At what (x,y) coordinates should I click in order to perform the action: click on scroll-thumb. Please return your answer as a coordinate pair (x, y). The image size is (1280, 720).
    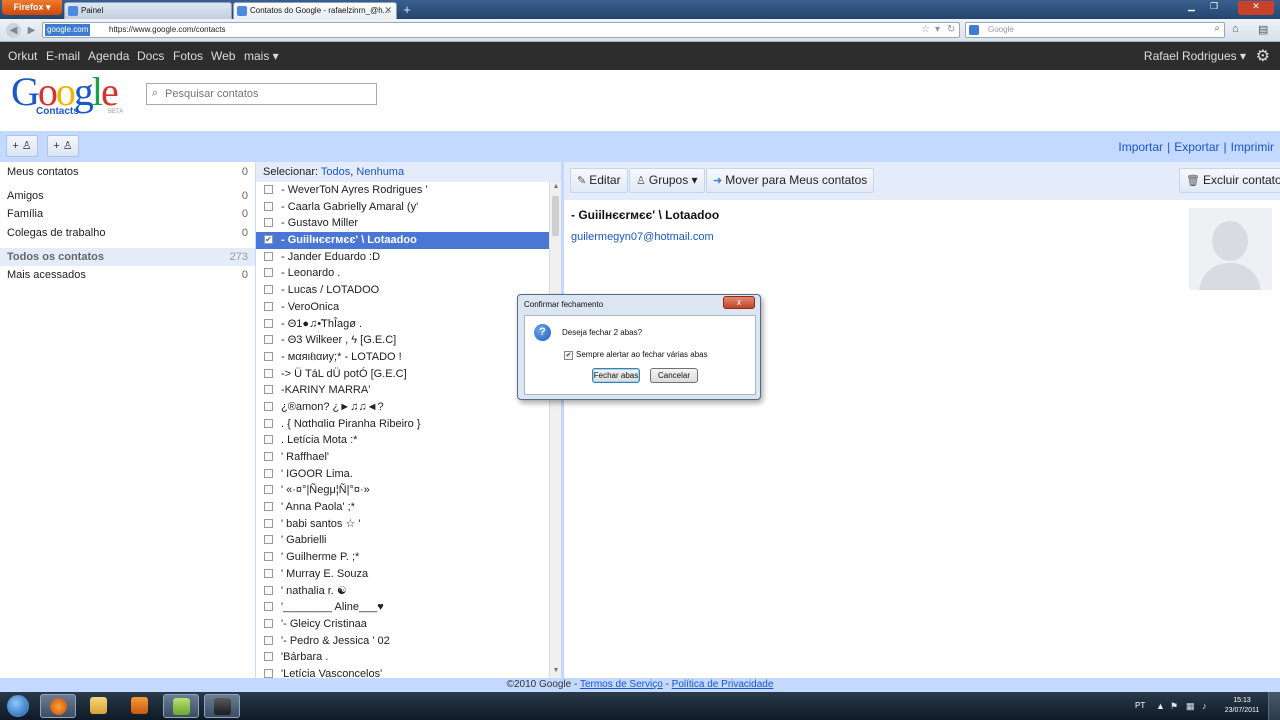
    Looking at the image, I should click on (555, 216).